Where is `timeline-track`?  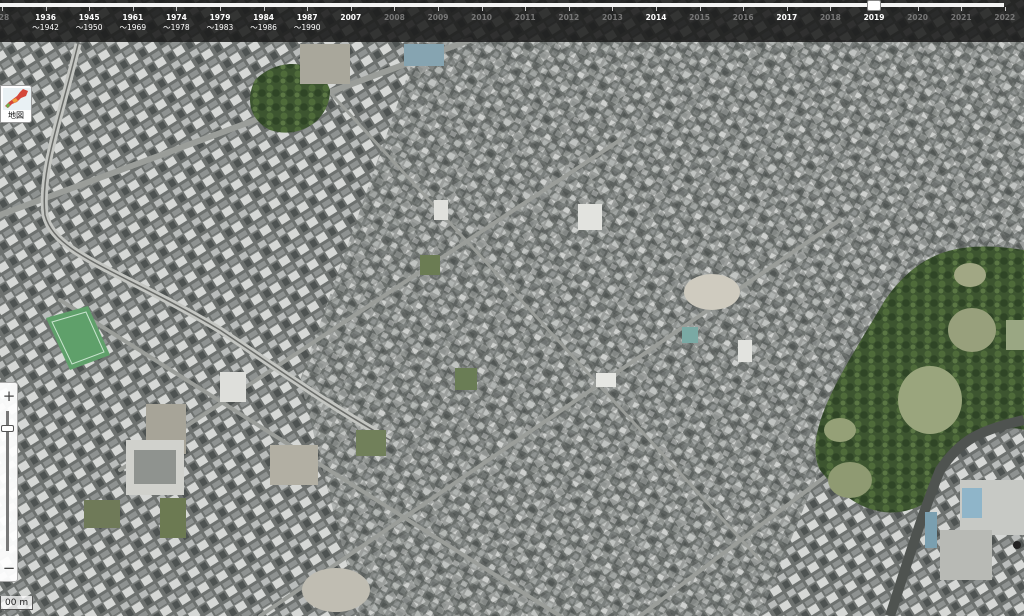 timeline-track is located at coordinates (502, 5).